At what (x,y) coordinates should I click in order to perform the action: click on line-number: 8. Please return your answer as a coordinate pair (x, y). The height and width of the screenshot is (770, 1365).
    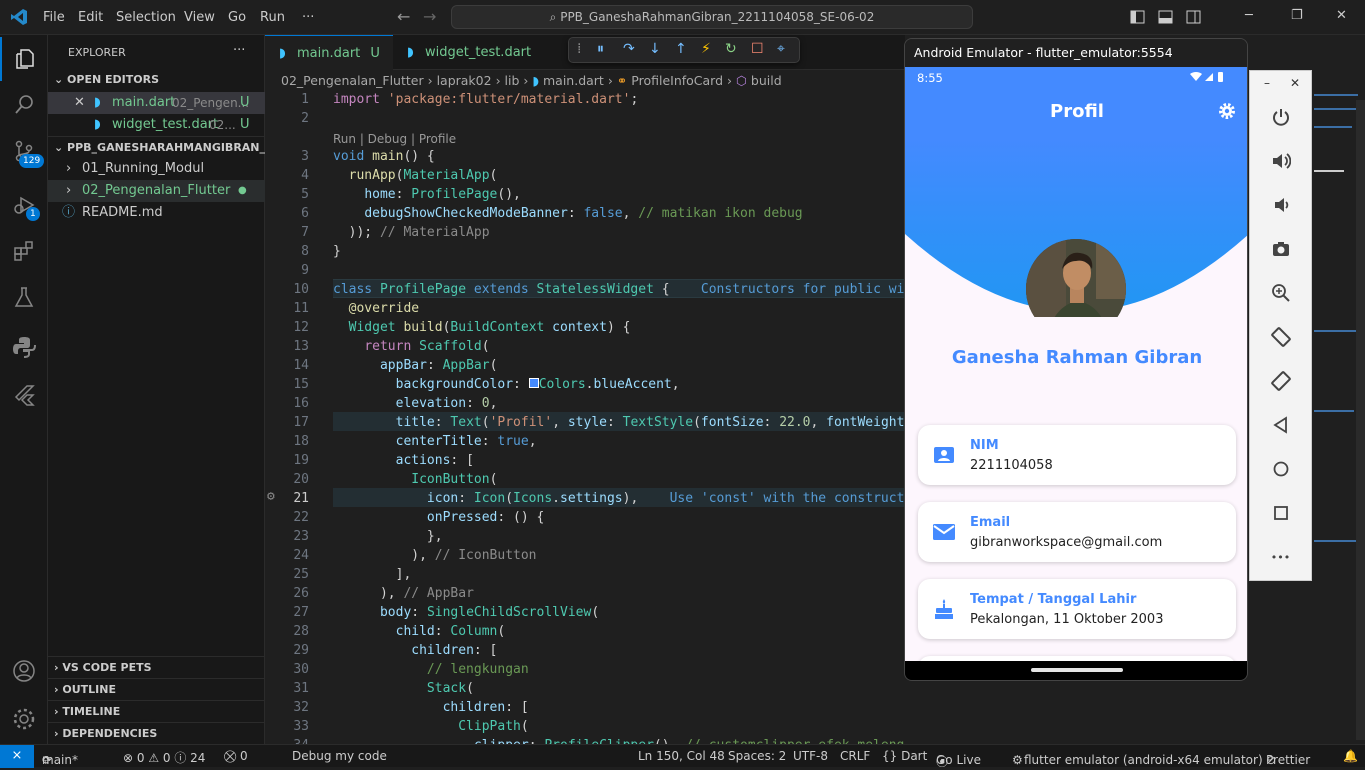
    Looking at the image, I should click on (305, 251).